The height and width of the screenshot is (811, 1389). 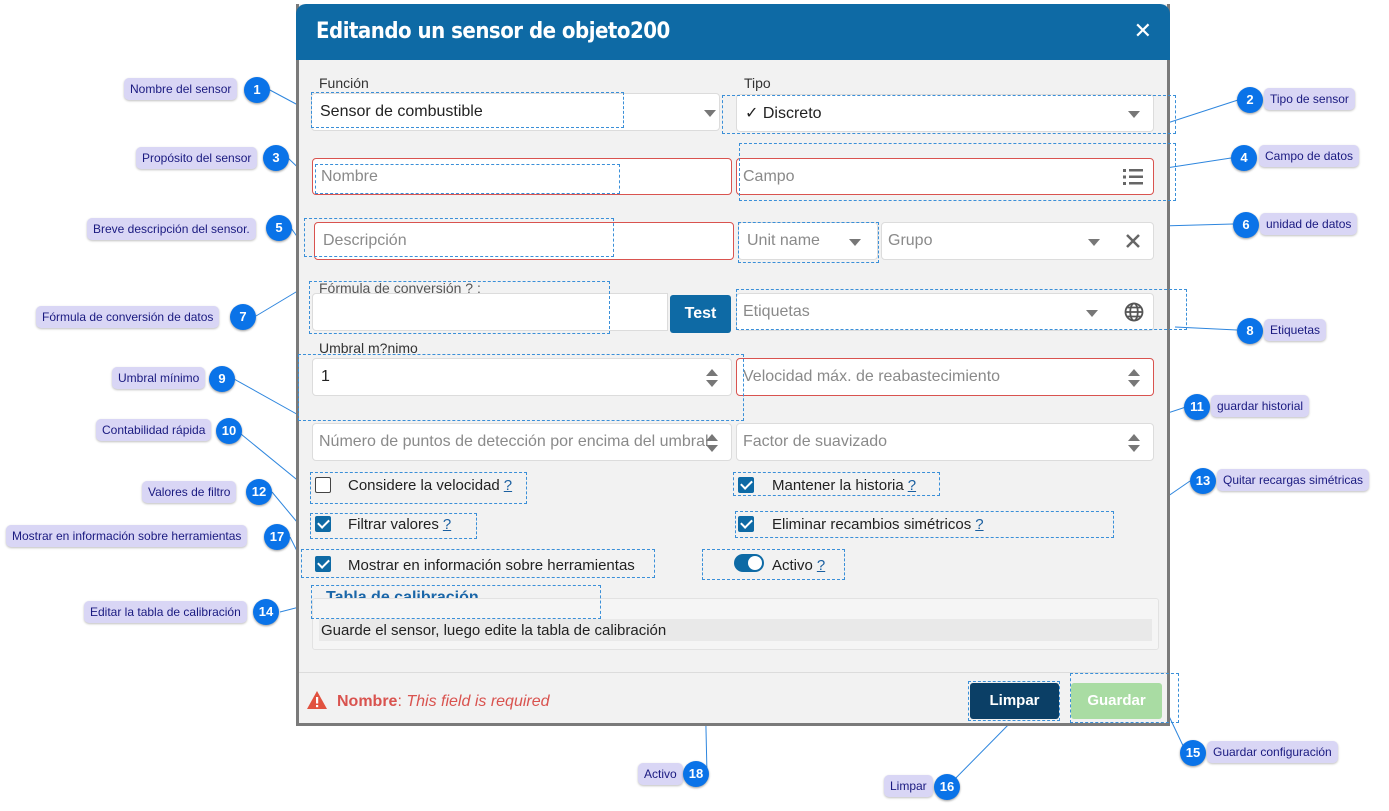 What do you see at coordinates (1293, 480) in the screenshot?
I see `callout-label-13: Quitar recargas simétricas` at bounding box center [1293, 480].